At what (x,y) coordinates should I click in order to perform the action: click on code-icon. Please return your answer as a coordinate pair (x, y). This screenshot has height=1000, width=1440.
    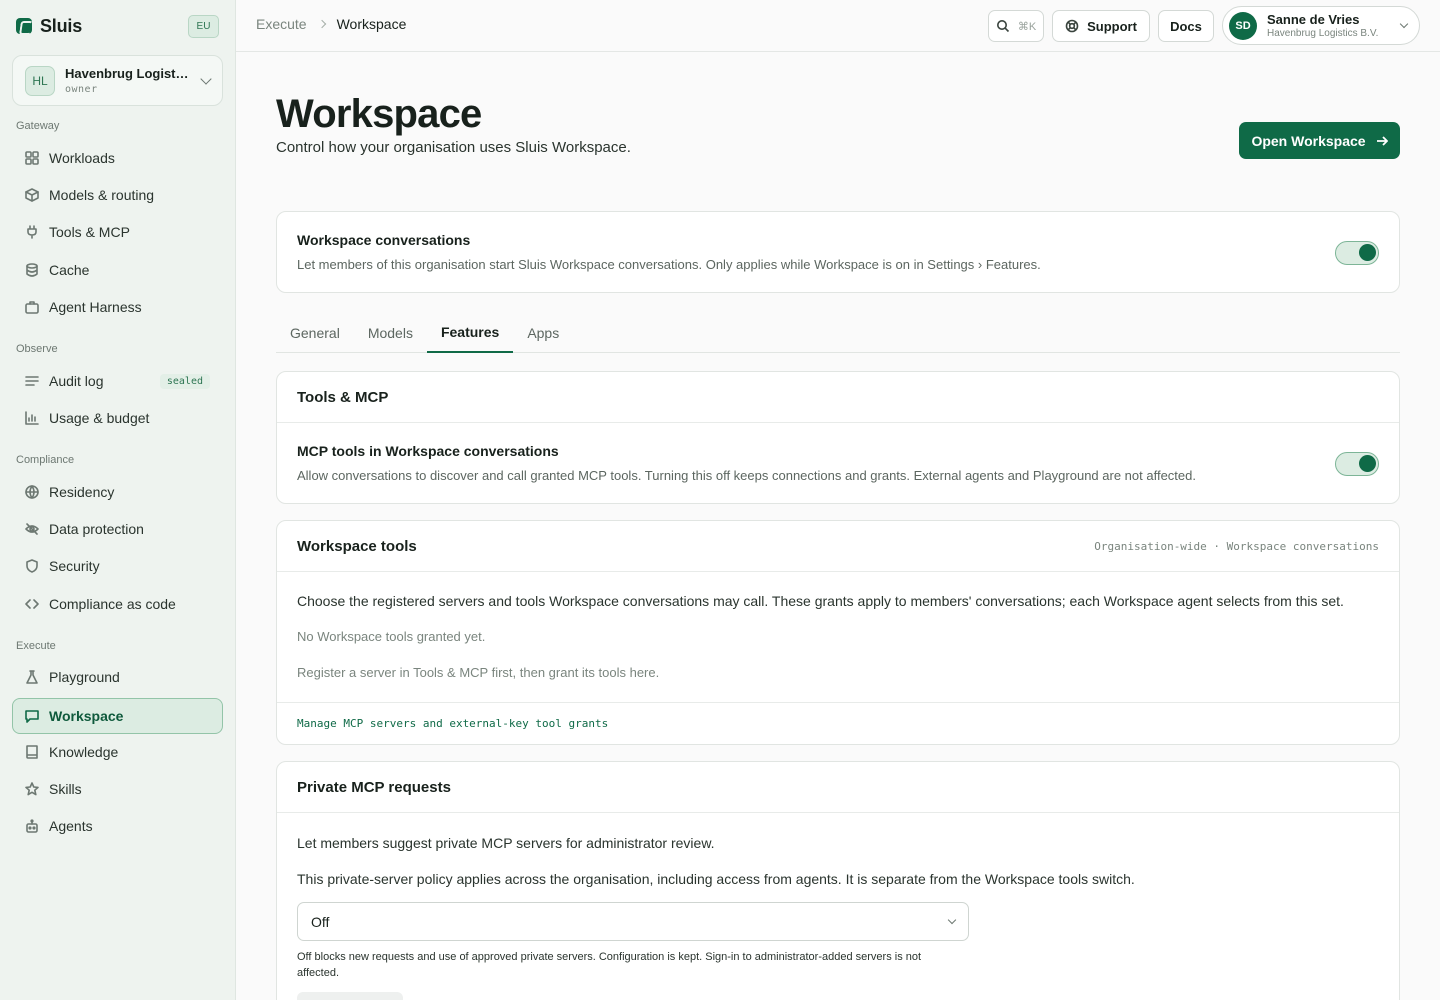
    Looking at the image, I should click on (32, 604).